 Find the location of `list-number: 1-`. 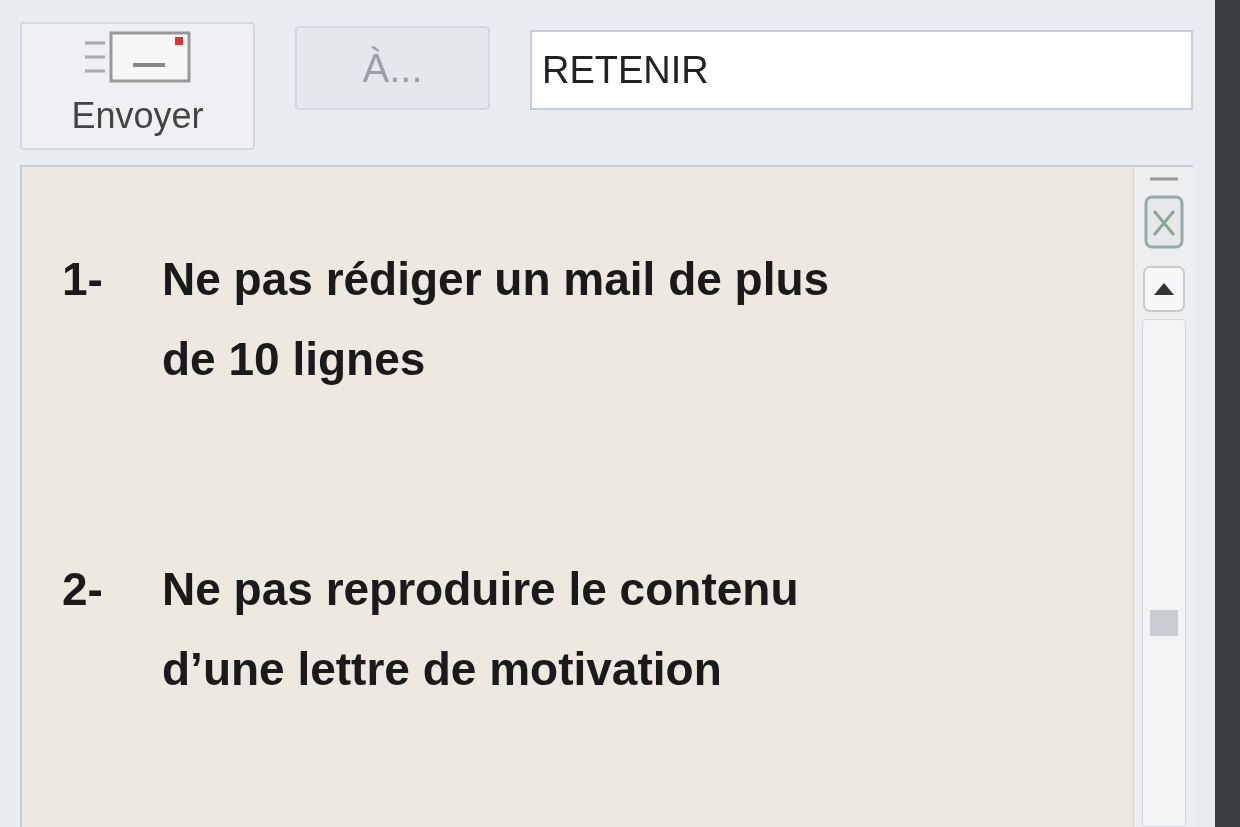

list-number: 1- is located at coordinates (83, 279).